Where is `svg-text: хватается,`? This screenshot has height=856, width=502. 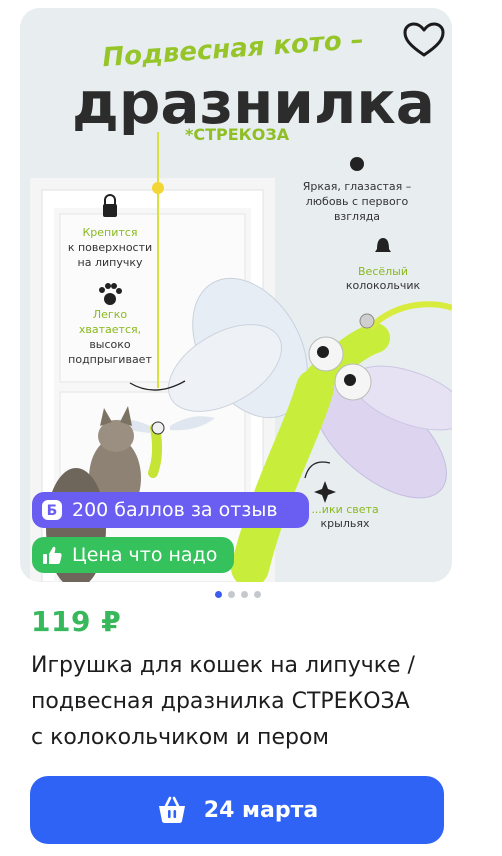 svg-text: хватается, is located at coordinates (110, 329).